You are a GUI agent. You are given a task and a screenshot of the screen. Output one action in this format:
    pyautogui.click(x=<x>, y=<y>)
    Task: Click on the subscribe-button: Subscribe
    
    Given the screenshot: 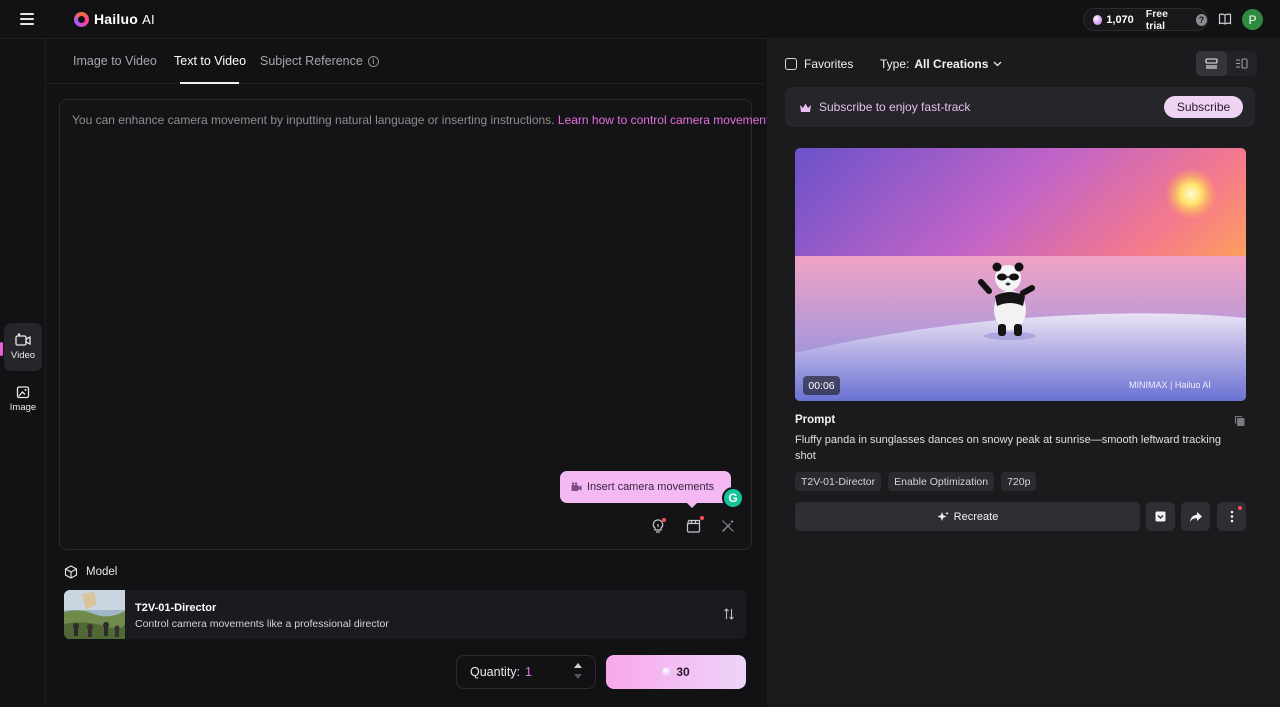 What is the action you would take?
    pyautogui.click(x=1203, y=107)
    